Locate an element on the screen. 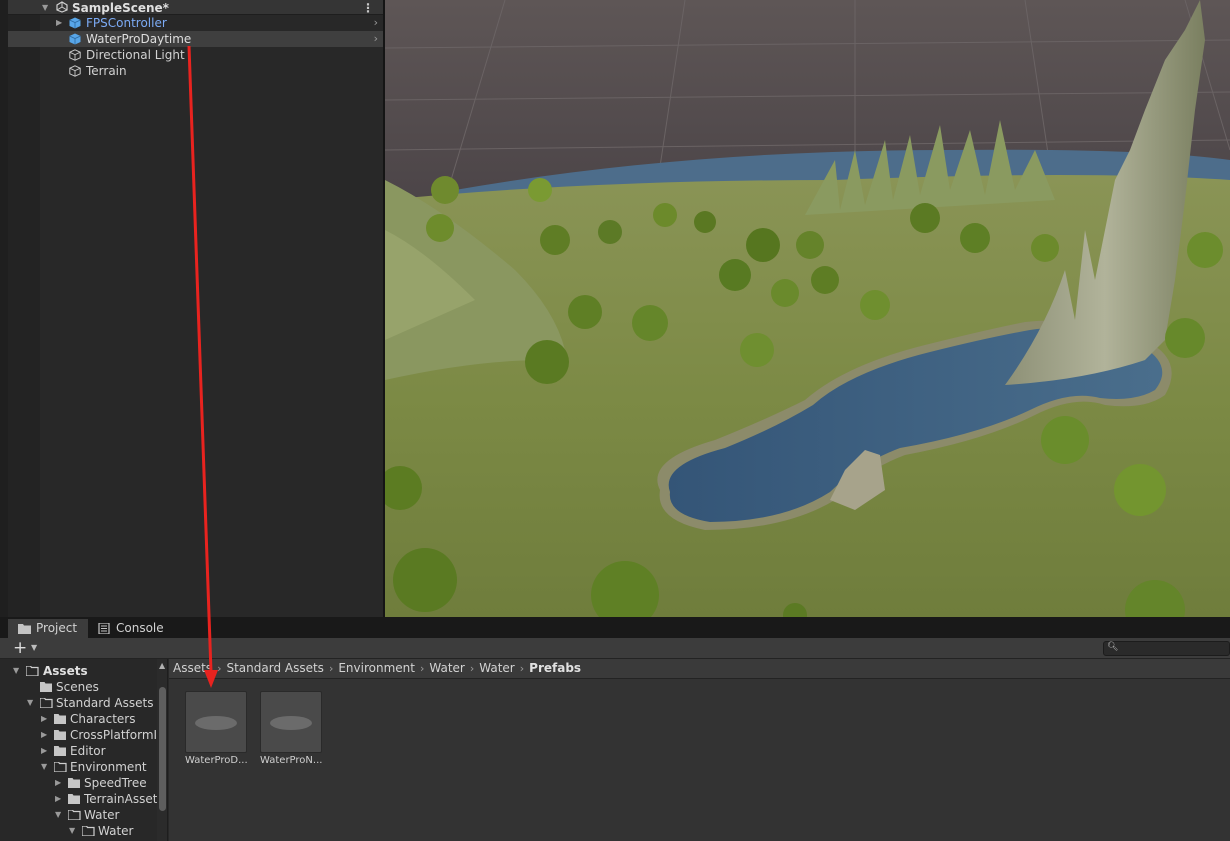  tree-item-label: Standard Assets is located at coordinates (105, 703).